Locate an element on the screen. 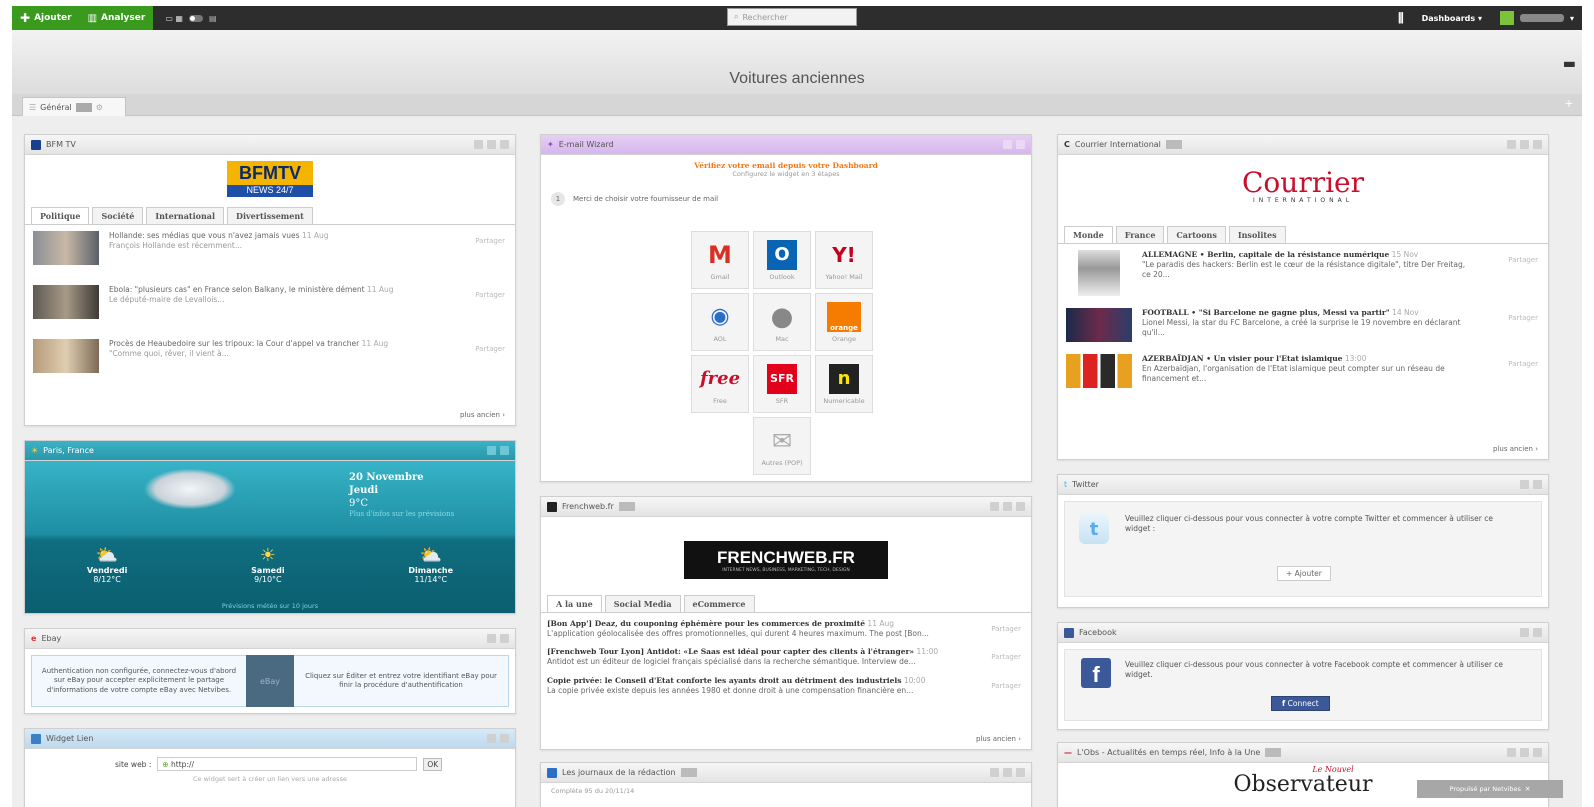 This screenshot has height=807, width=1594. tab-international: International is located at coordinates (185, 215).